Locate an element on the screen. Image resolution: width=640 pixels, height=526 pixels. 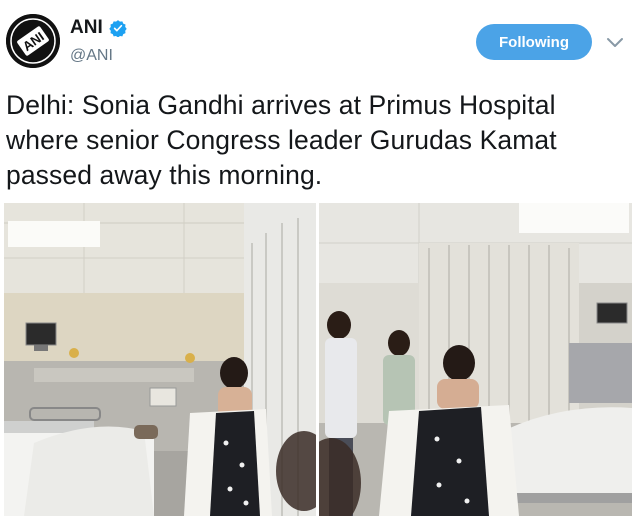
ani-logo-icon: ANI is located at coordinates (33, 41).